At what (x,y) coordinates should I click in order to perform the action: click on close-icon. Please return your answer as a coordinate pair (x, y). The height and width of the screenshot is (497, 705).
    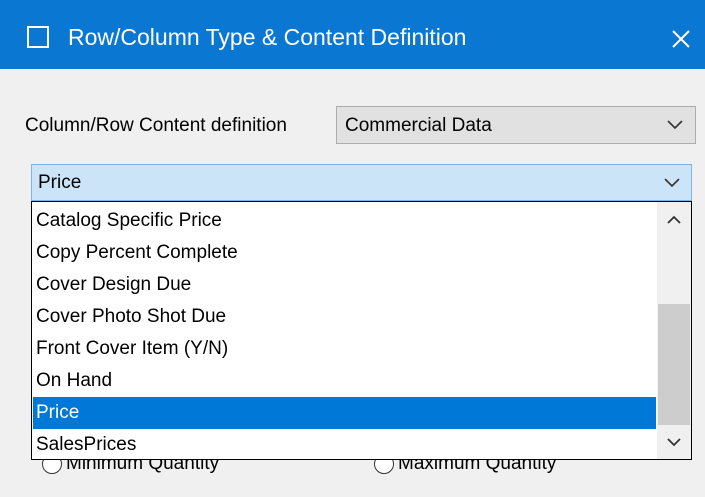
    Looking at the image, I should click on (681, 39).